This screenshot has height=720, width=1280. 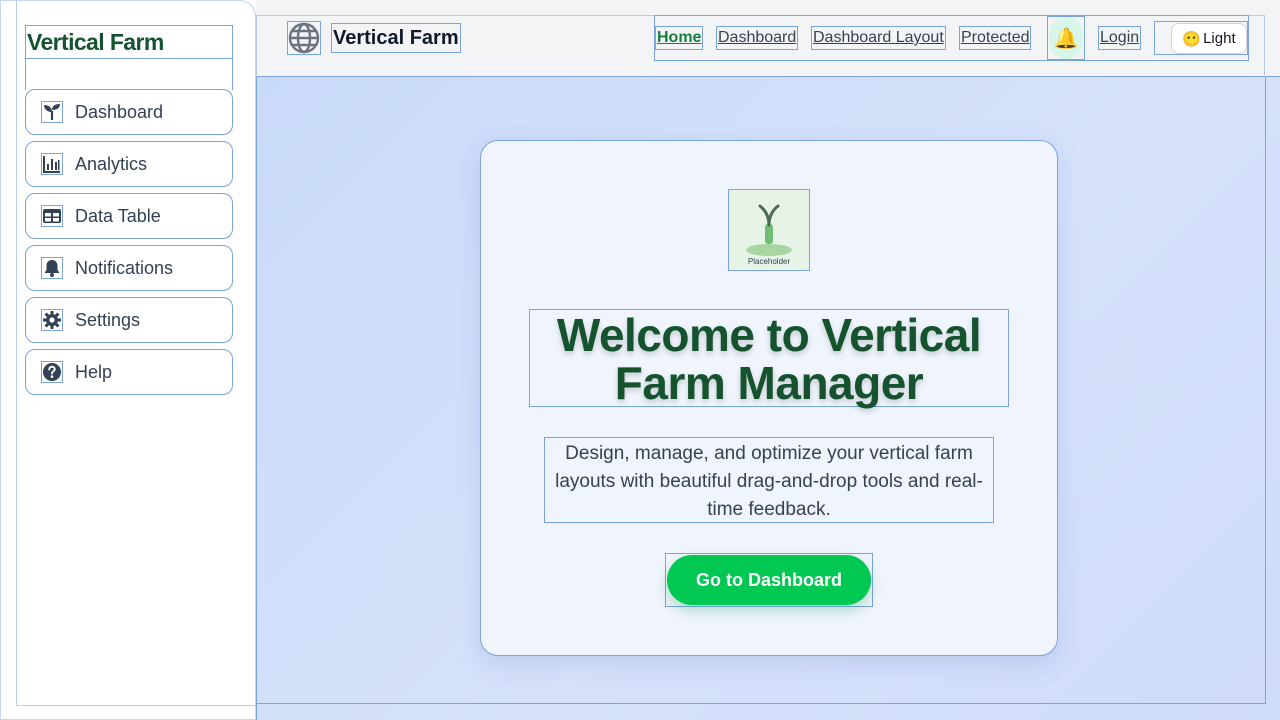 What do you see at coordinates (1192, 39) in the screenshot?
I see `theme-emoji-icon: 😶` at bounding box center [1192, 39].